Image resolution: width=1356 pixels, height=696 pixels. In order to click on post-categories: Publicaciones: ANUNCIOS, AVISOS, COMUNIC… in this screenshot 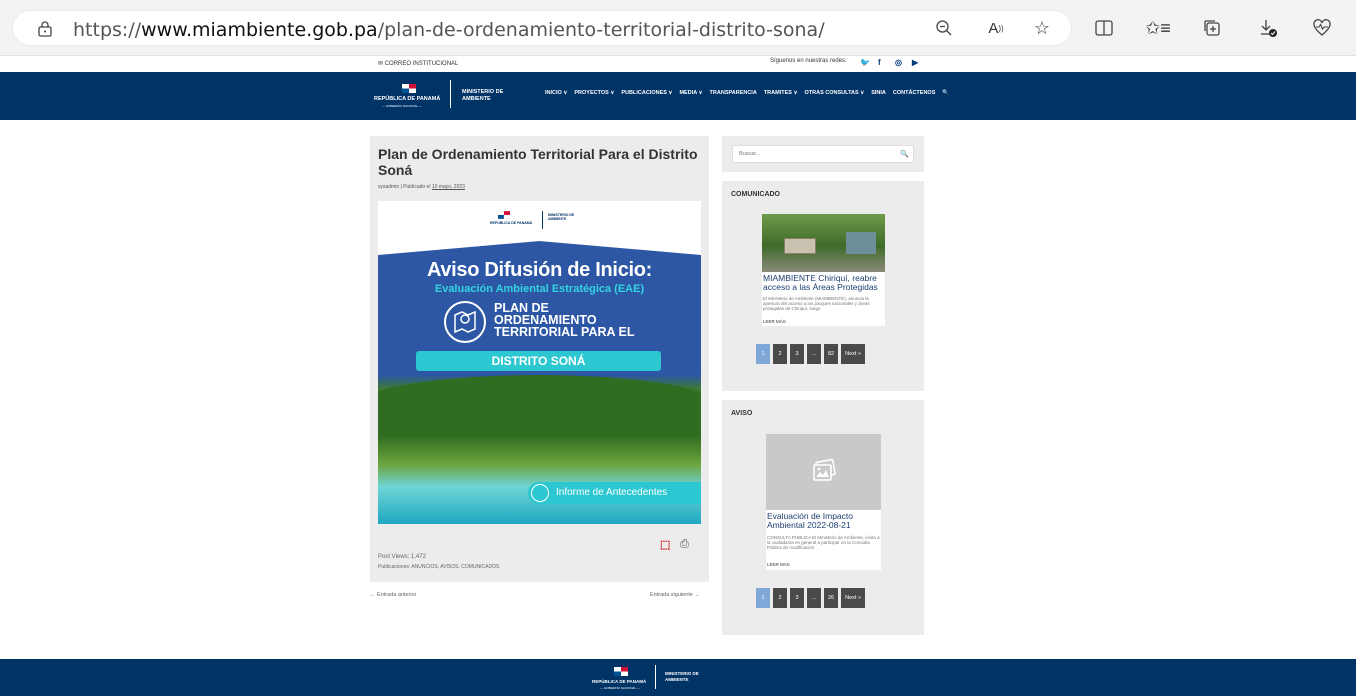, I will do `click(439, 567)`.